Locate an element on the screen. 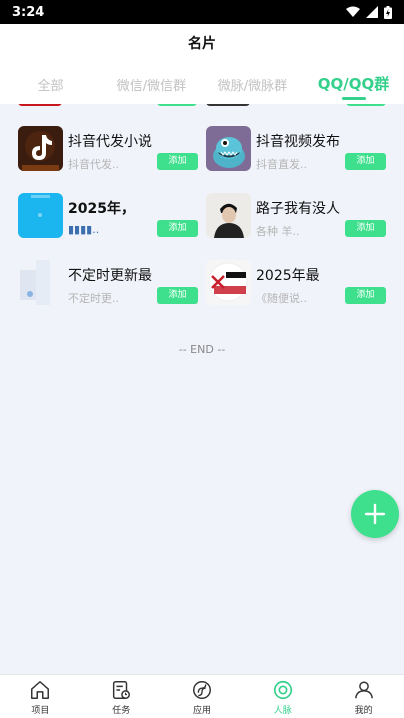 Image resolution: width=404 pixels, height=718 pixels. tiktok-avatar is located at coordinates (40, 148).